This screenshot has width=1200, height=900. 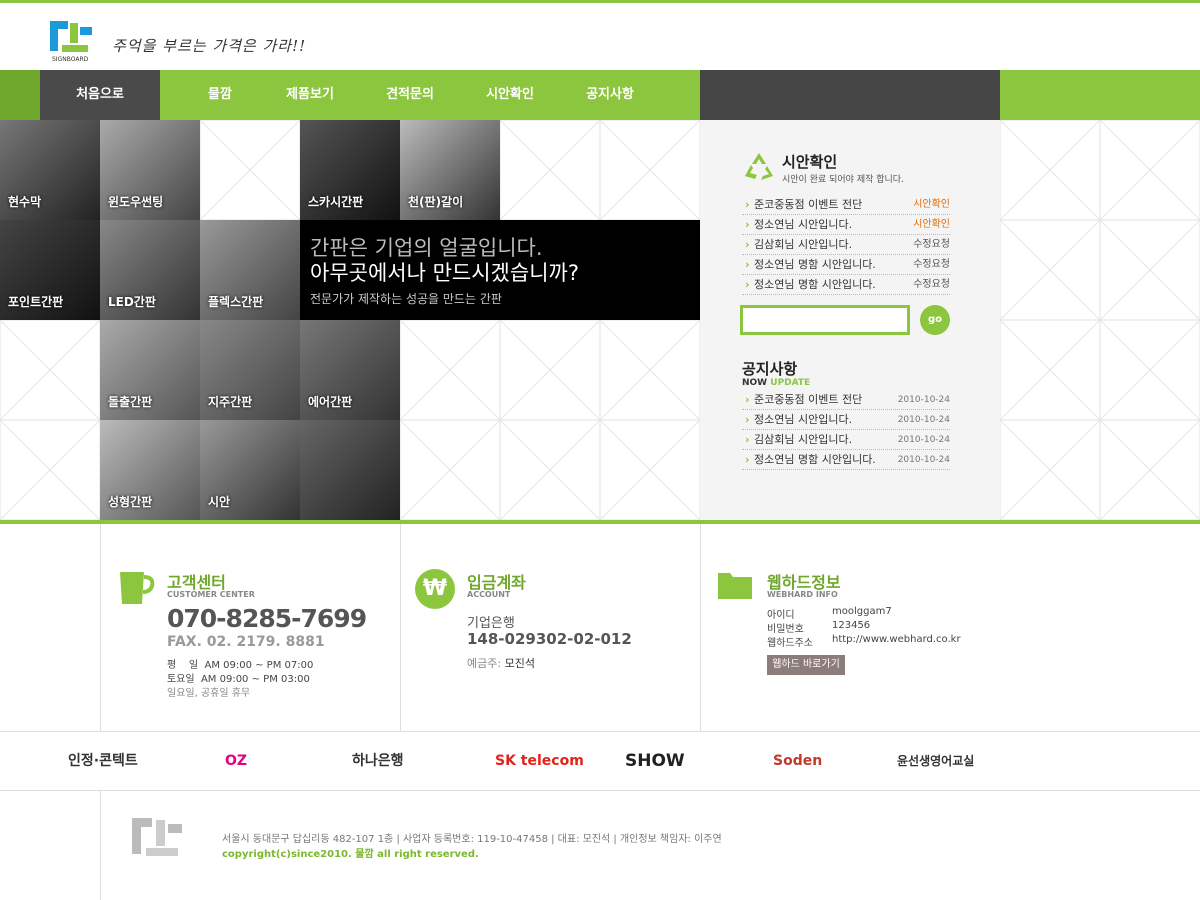 I want to click on tile-flex-sign: 플렉스간판, so click(x=250, y=270).